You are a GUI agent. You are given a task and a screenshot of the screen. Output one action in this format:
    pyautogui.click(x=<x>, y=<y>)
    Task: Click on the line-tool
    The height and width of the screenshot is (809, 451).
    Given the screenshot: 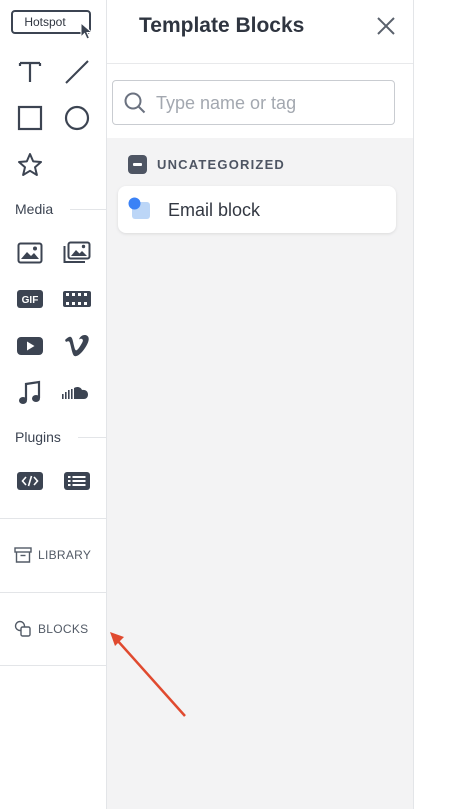 What is the action you would take?
    pyautogui.click(x=77, y=72)
    